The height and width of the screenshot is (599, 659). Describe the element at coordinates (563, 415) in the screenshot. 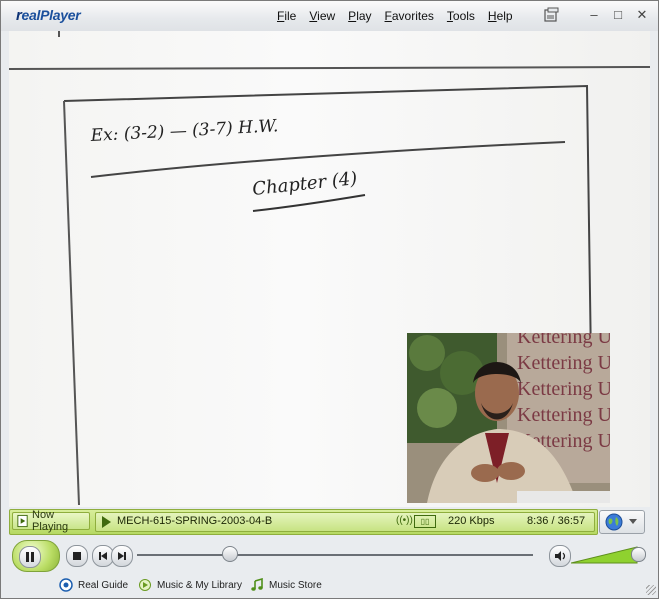

I see `banner-line-4: Kettering U` at that location.